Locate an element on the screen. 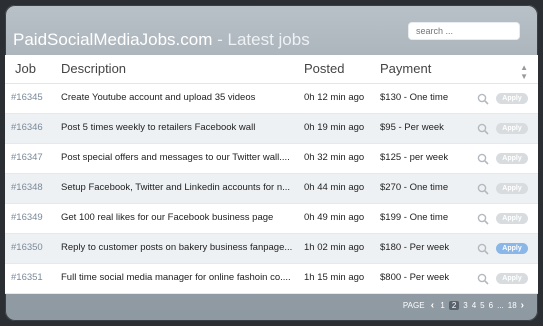  page-title: PaidSocialMediaJobs.com - Latest jobs is located at coordinates (161, 40).